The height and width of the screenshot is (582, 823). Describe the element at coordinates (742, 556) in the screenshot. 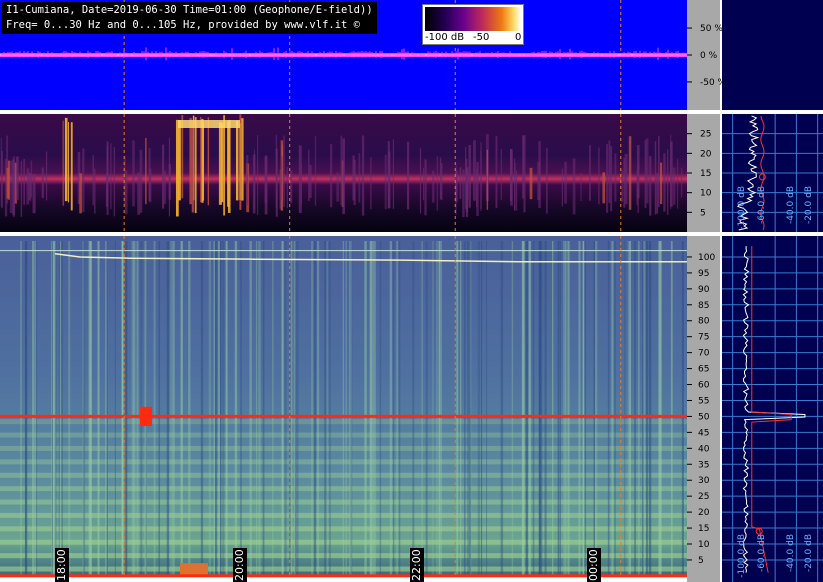

I see `profile-high-xlabel-0: -100.0 dB` at that location.